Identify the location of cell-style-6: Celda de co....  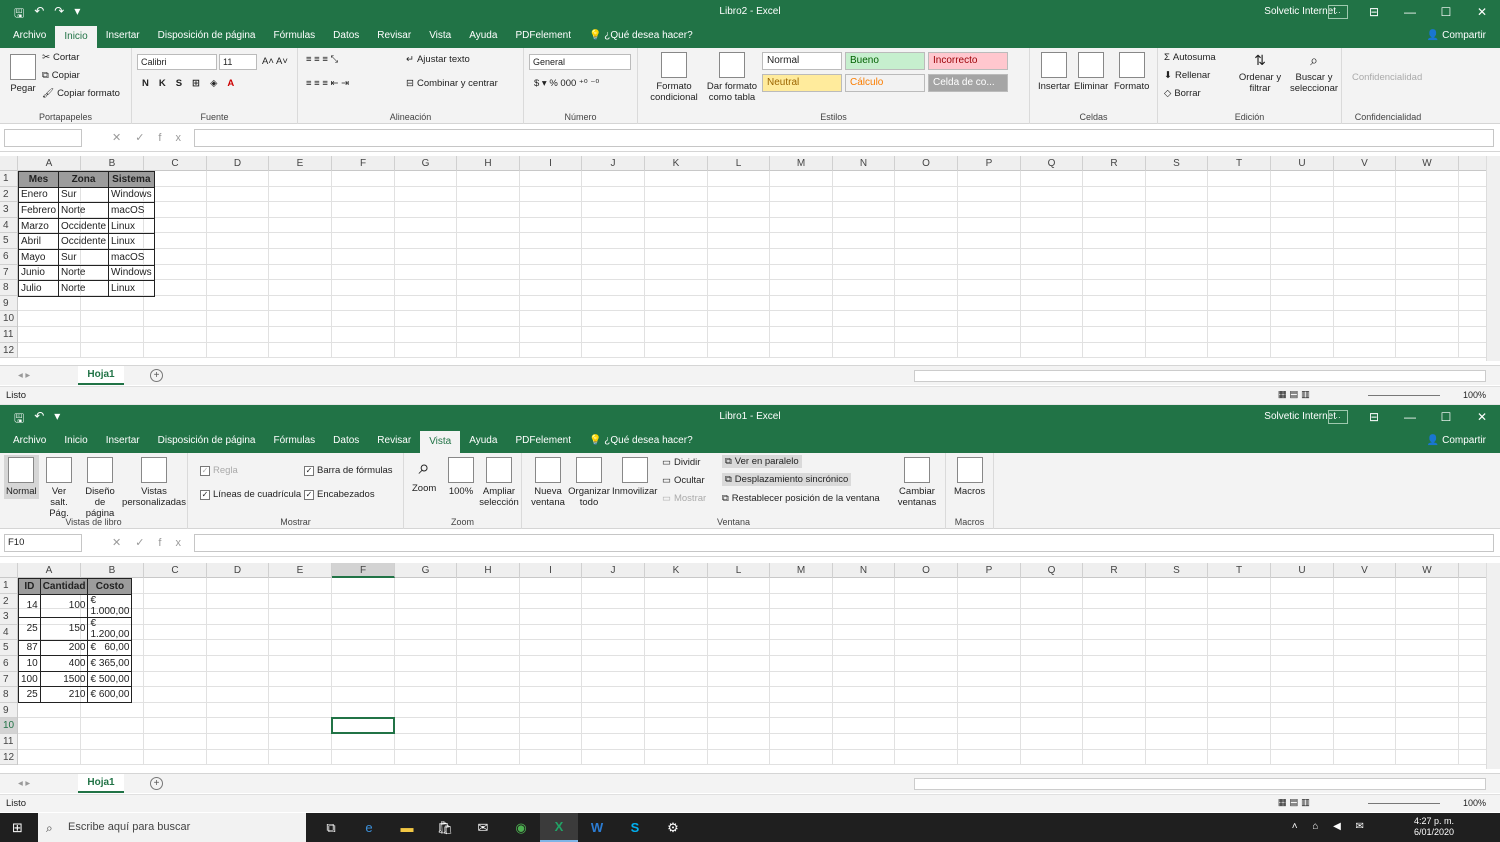
(968, 83).